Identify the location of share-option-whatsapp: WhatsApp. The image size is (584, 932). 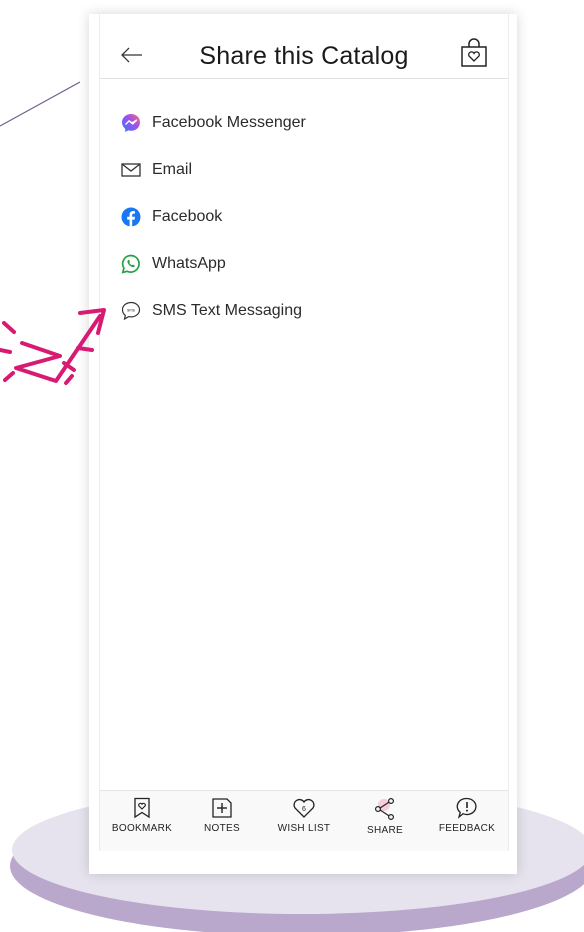
(173, 264).